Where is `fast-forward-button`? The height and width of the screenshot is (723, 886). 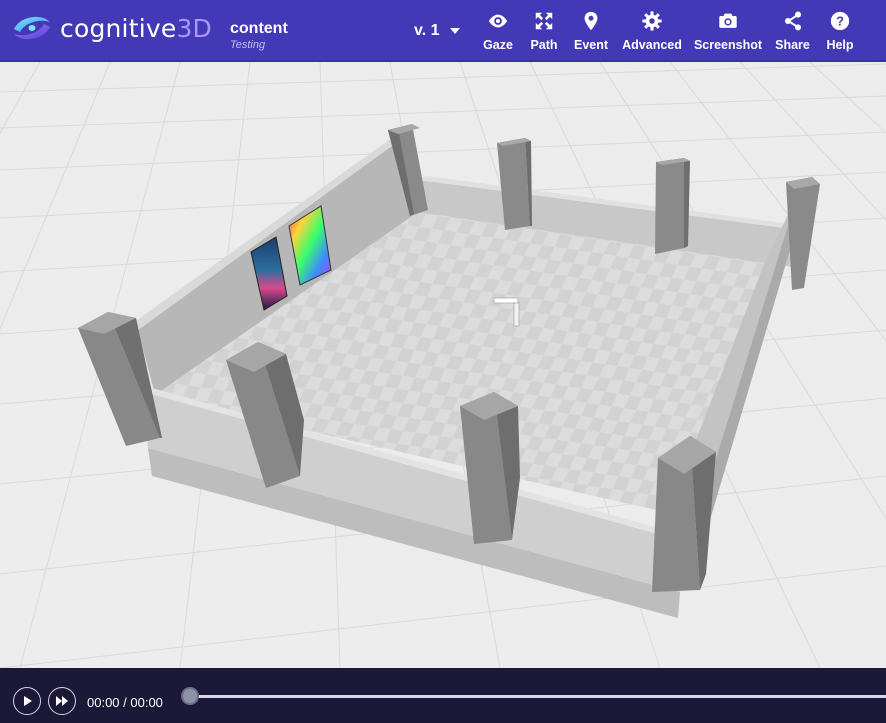 fast-forward-button is located at coordinates (62, 701).